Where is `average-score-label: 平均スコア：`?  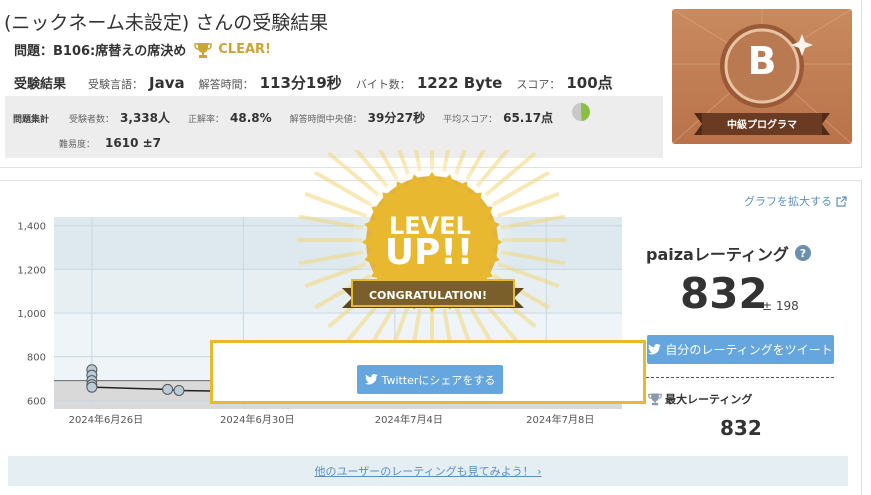
average-score-label: 平均スコア： is located at coordinates (470, 120).